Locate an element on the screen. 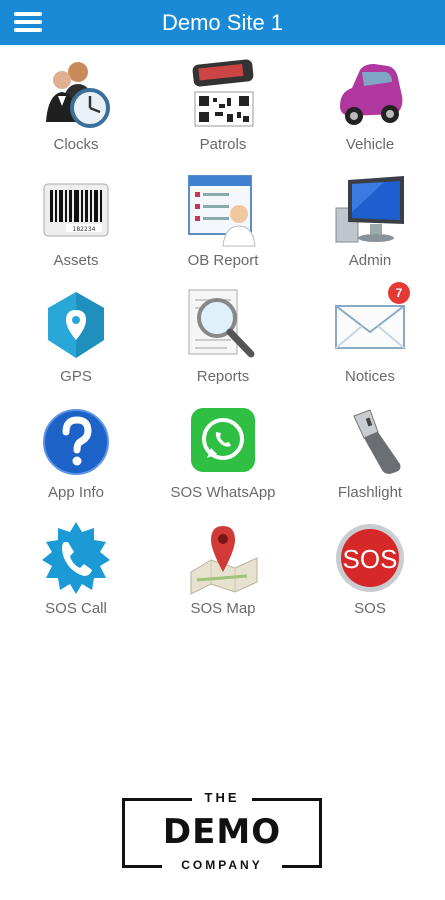 This screenshot has height=900, width=445. tile-vehicle: Vehicle is located at coordinates (370, 108).